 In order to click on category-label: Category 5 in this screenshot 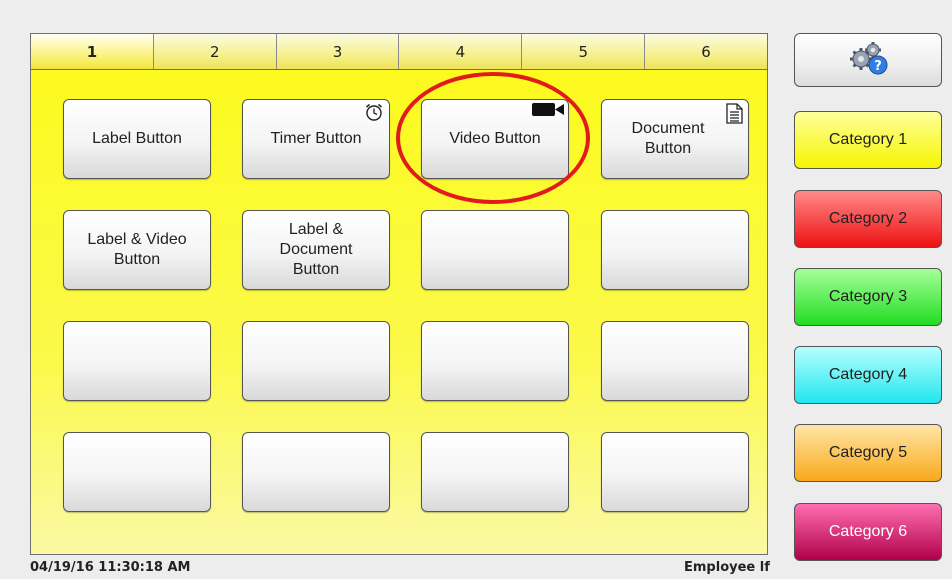, I will do `click(868, 452)`.